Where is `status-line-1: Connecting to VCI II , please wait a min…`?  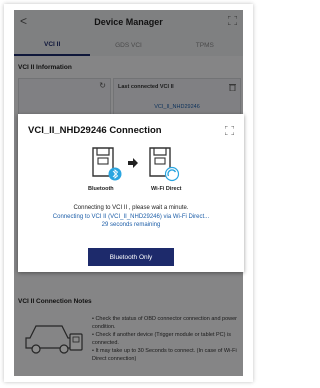 status-line-1: Connecting to VCI II , please wait a min… is located at coordinates (131, 208).